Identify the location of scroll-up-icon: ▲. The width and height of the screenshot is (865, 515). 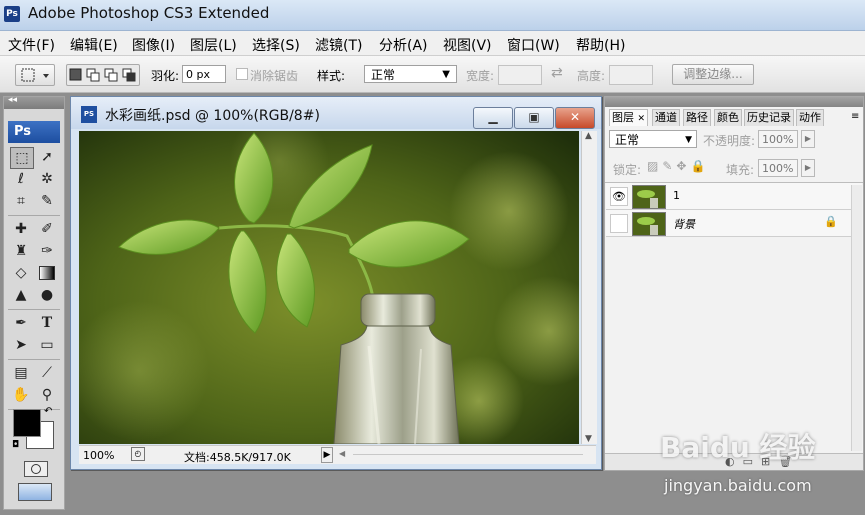
(588, 136).